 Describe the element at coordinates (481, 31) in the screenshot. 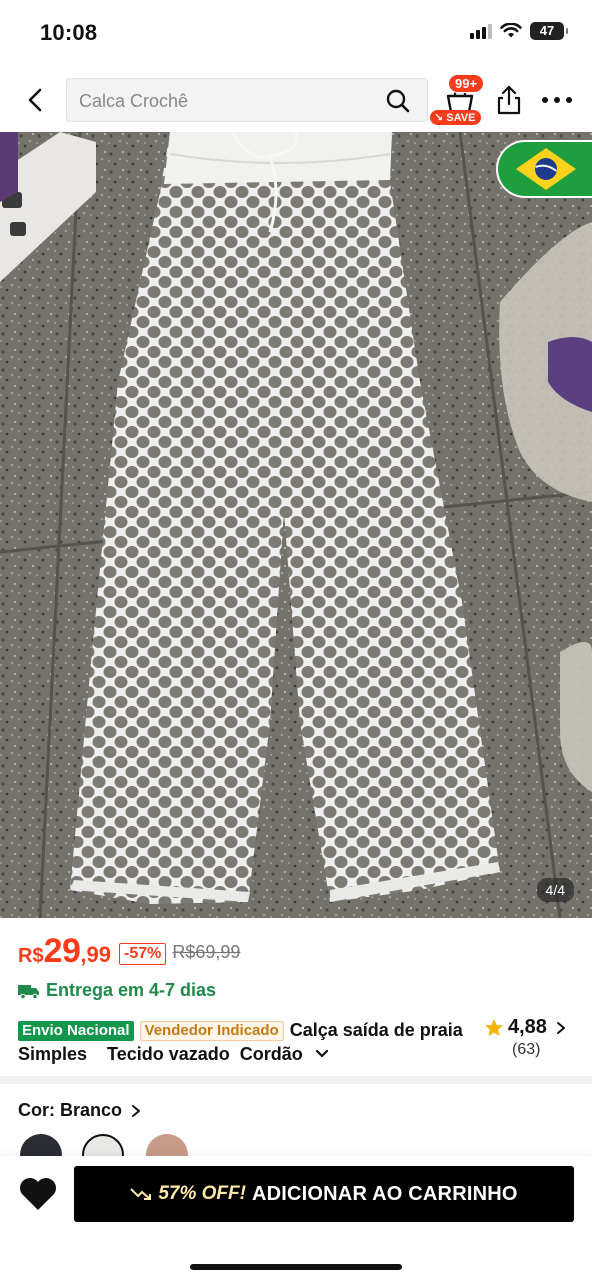

I see `signal-icon` at that location.